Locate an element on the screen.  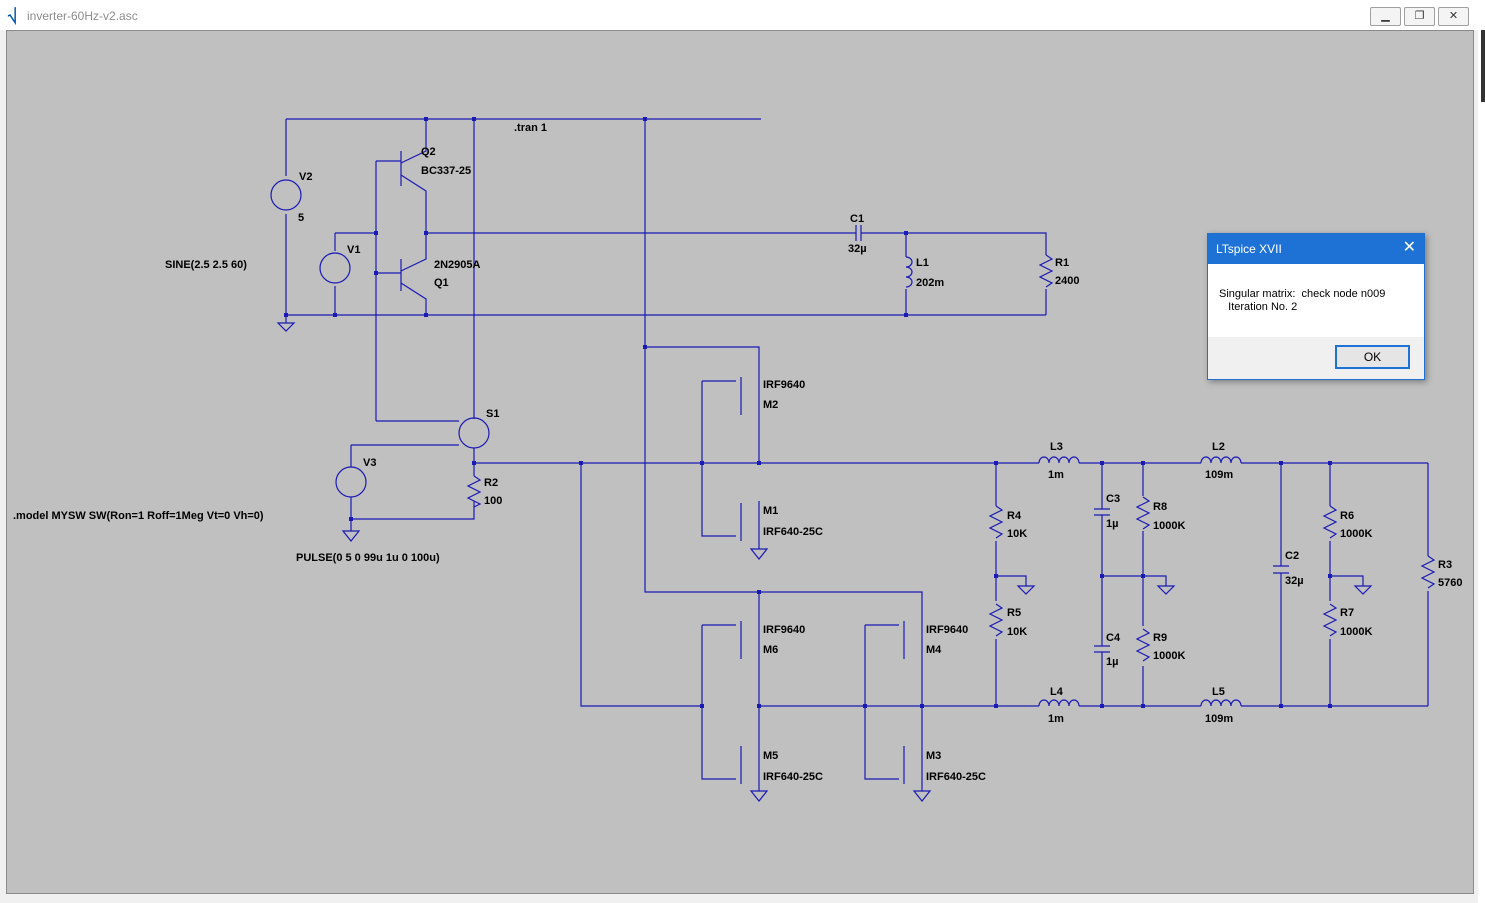
value-l4: 1m is located at coordinates (1056, 719).